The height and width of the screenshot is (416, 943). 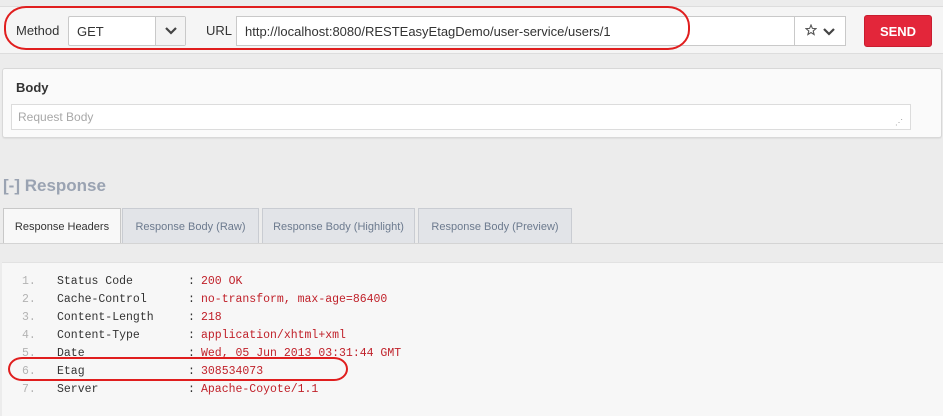 What do you see at coordinates (102, 299) in the screenshot?
I see `header-key: Cache-Control` at bounding box center [102, 299].